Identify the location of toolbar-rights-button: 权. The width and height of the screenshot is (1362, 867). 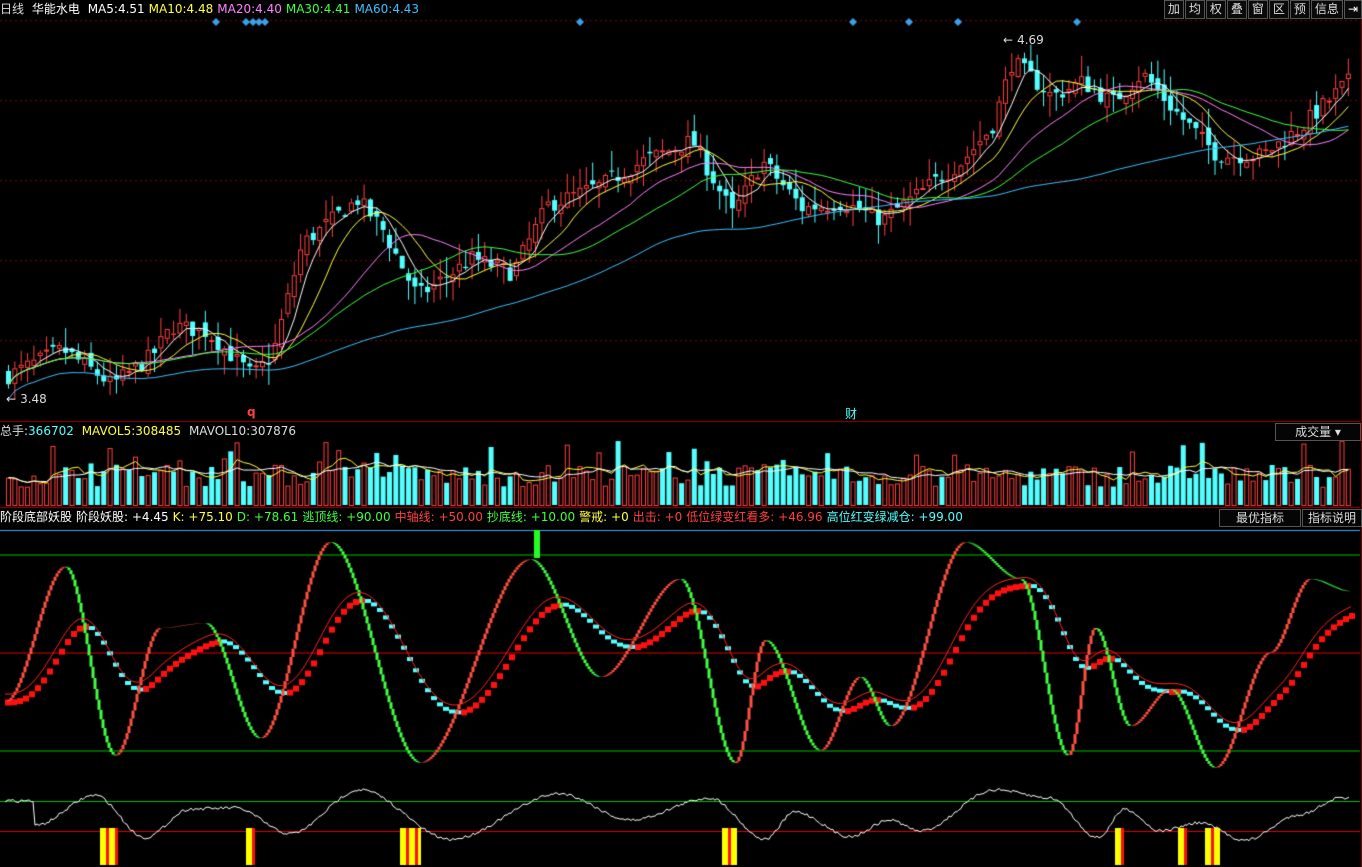
(1215, 9).